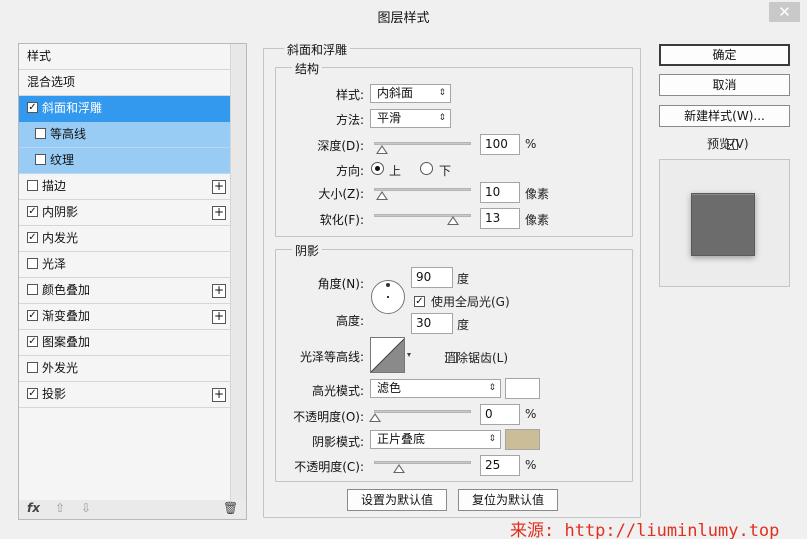  What do you see at coordinates (60, 508) in the screenshot?
I see `move-up-icon: ⇧` at bounding box center [60, 508].